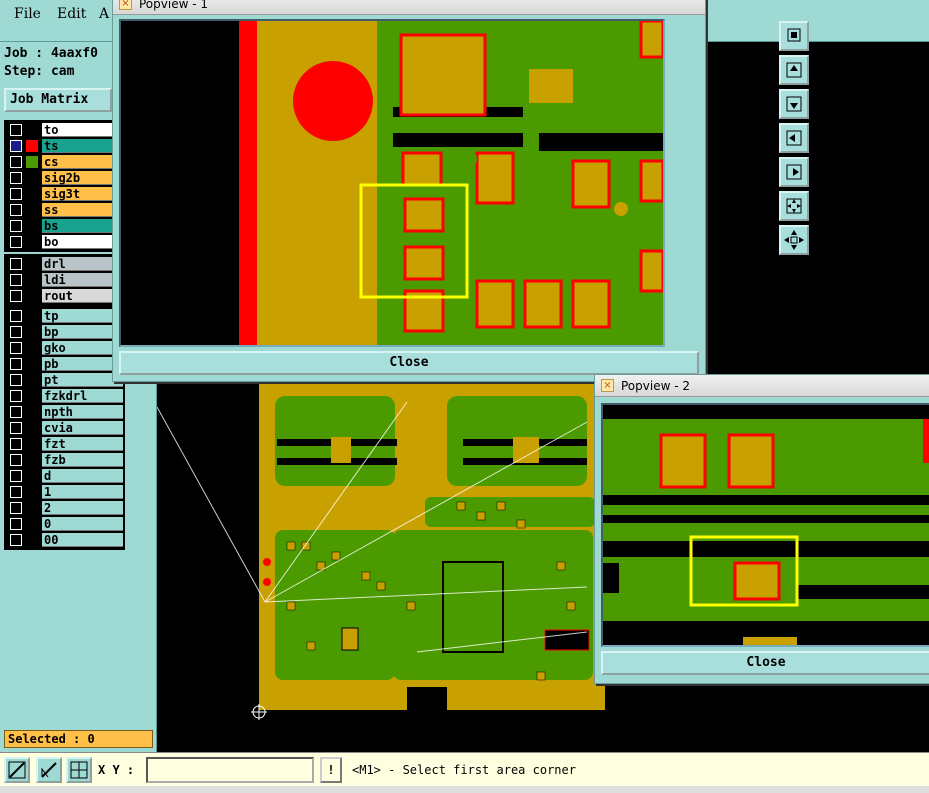 The image size is (929, 793). Describe the element at coordinates (331, 770) in the screenshot. I see `alert-button: !` at that location.